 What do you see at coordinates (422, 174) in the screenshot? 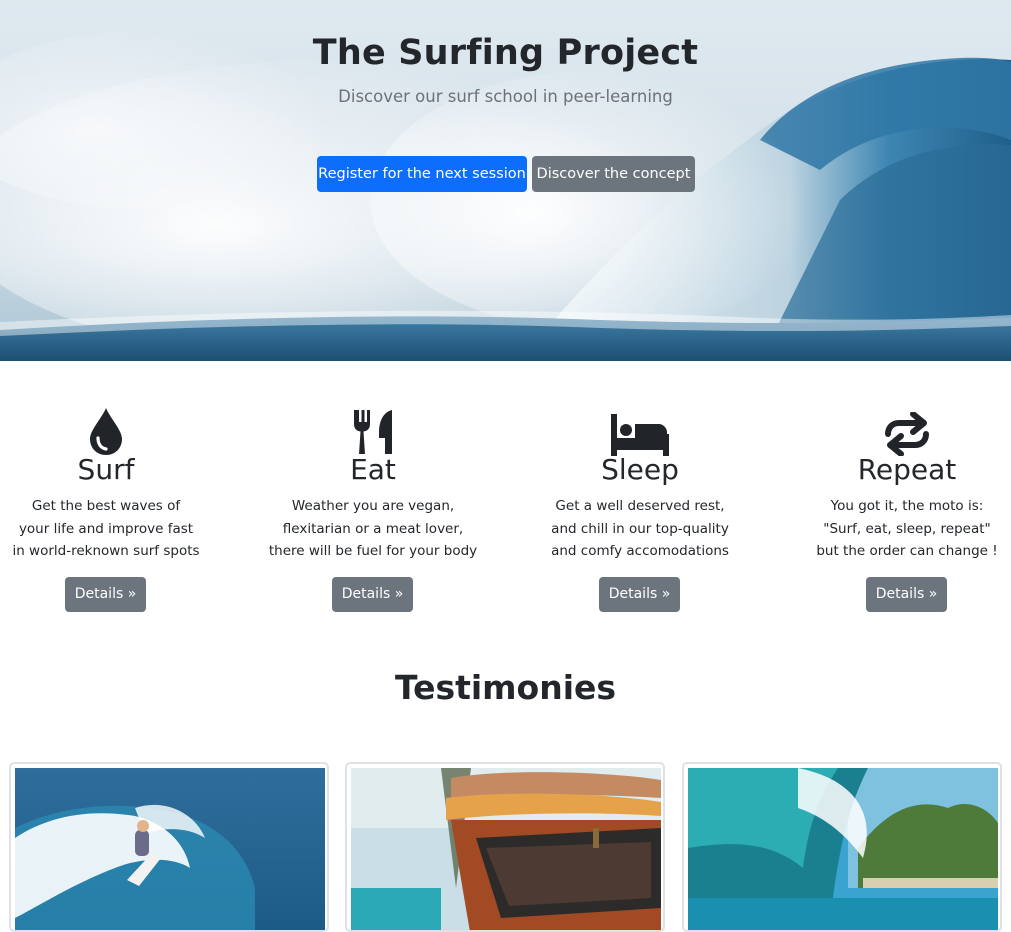
I see `register-button: Register for the next session` at bounding box center [422, 174].